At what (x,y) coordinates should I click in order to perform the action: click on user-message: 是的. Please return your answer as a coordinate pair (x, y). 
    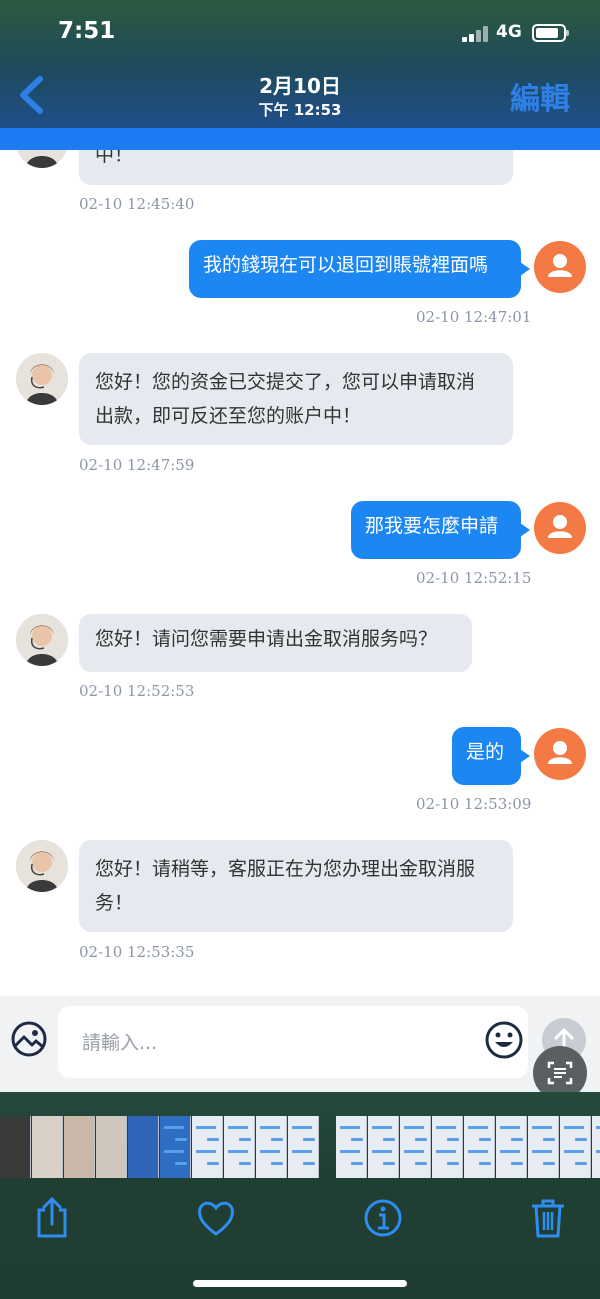
    Looking at the image, I should click on (491, 756).